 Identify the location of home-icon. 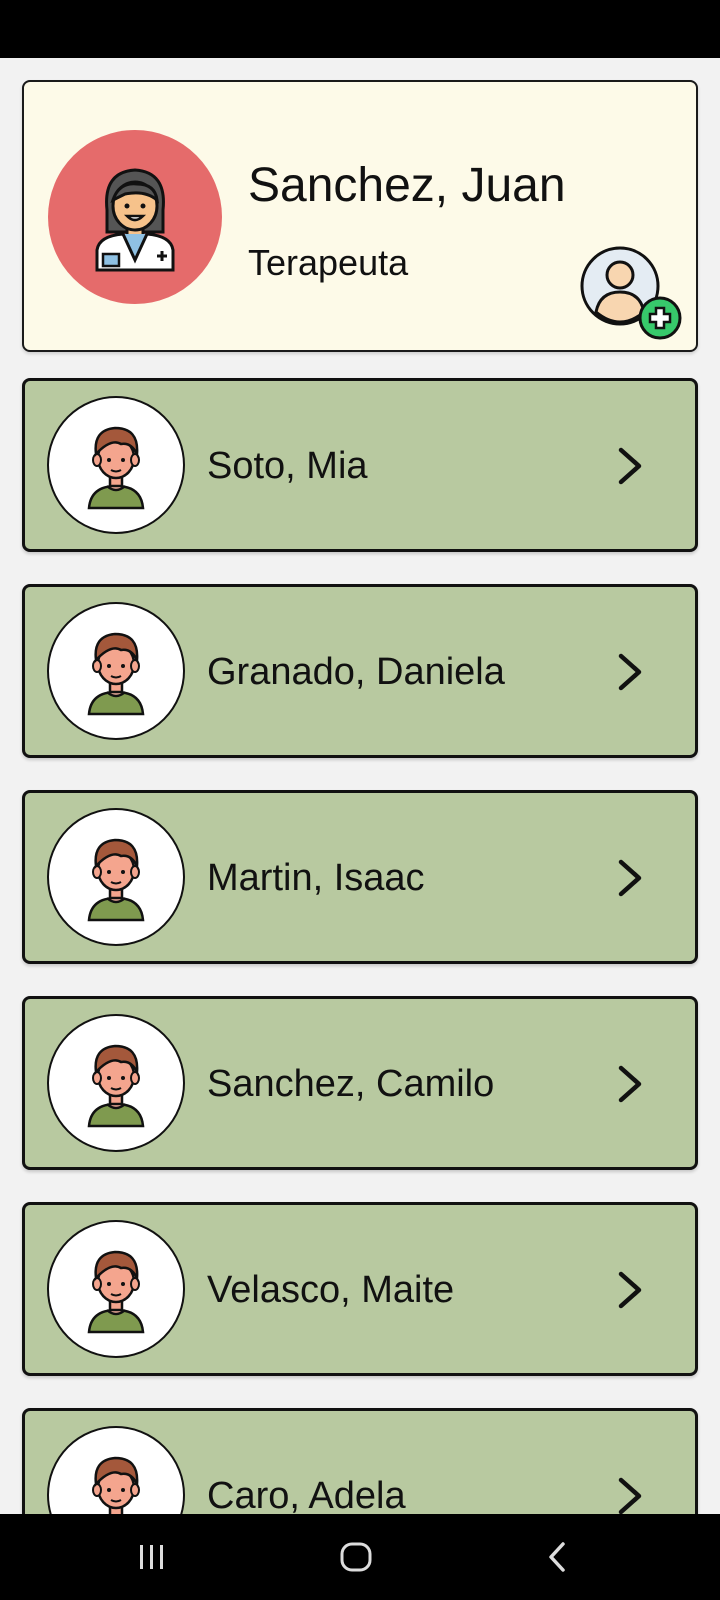
(356, 1557).